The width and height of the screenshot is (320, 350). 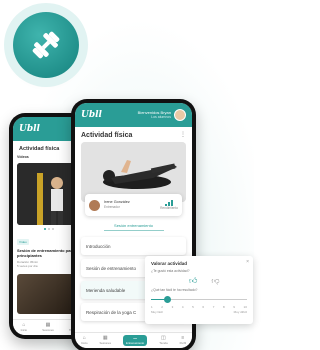 I want to click on trainer-card: Irene González Entrenador Rendimiento, so click(x=133, y=205).